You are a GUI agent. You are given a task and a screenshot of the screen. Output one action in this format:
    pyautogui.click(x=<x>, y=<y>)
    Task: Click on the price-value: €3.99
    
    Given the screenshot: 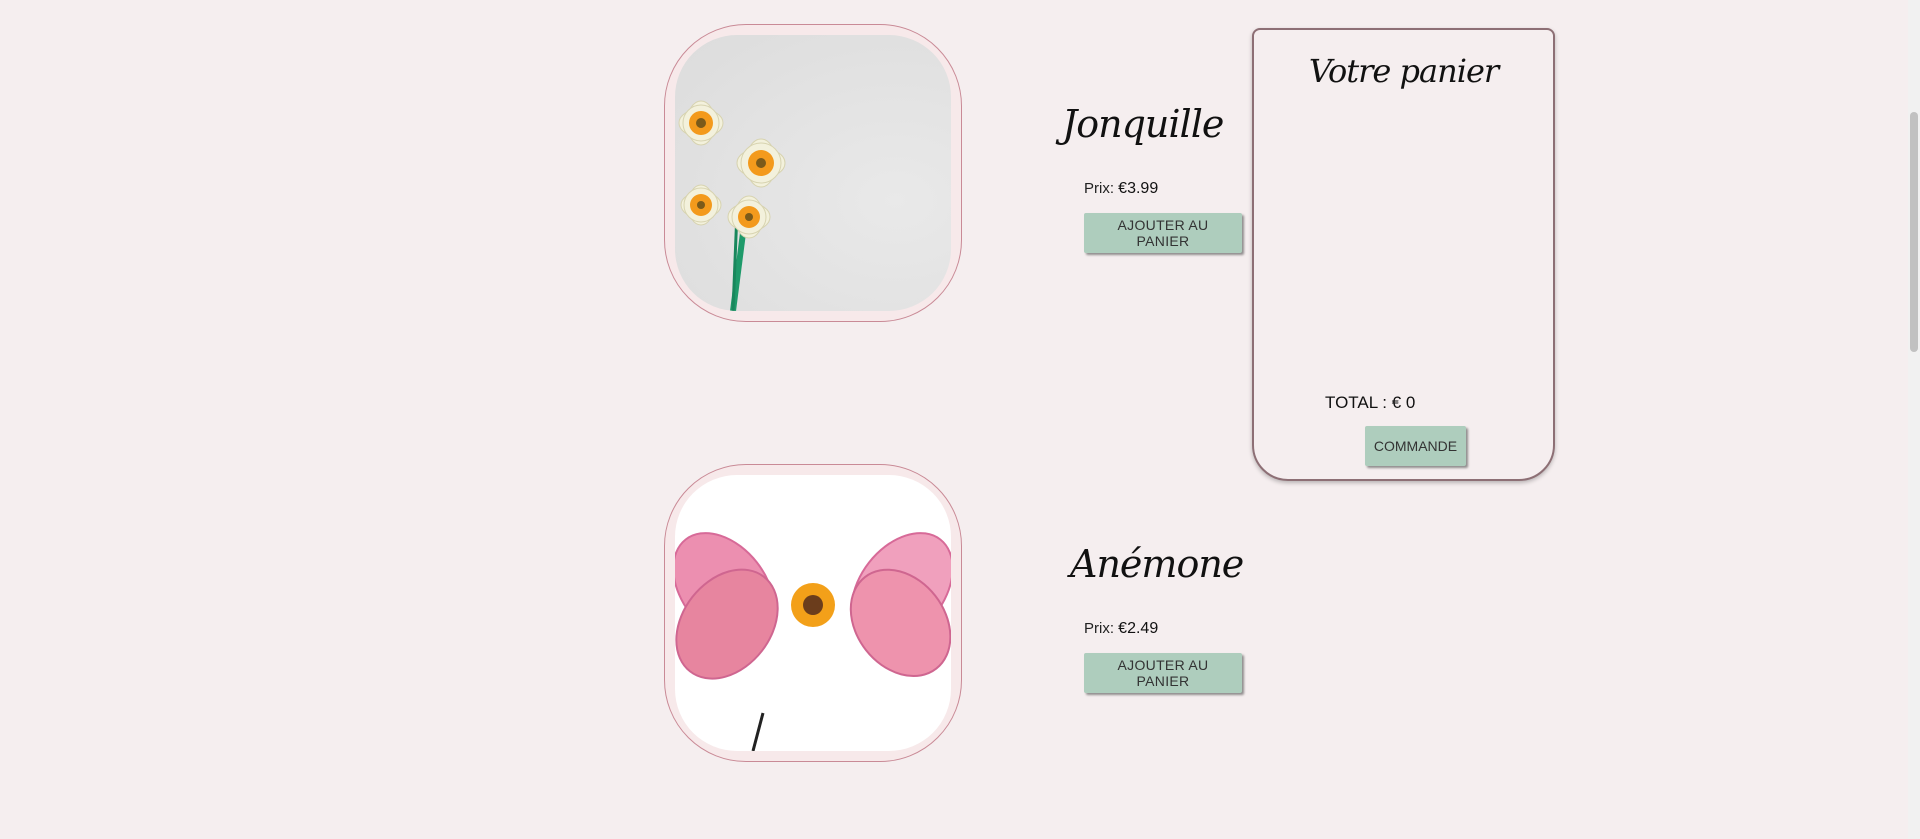 What is the action you would take?
    pyautogui.click(x=1138, y=188)
    